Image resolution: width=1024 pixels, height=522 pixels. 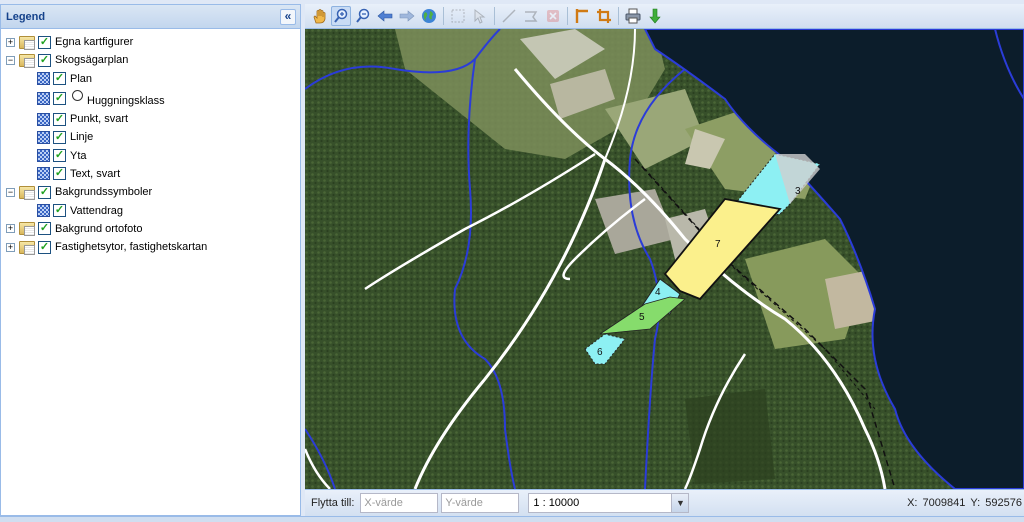 What do you see at coordinates (609, 503) in the screenshot?
I see `scale-select: 1 : 10000 ▼` at bounding box center [609, 503].